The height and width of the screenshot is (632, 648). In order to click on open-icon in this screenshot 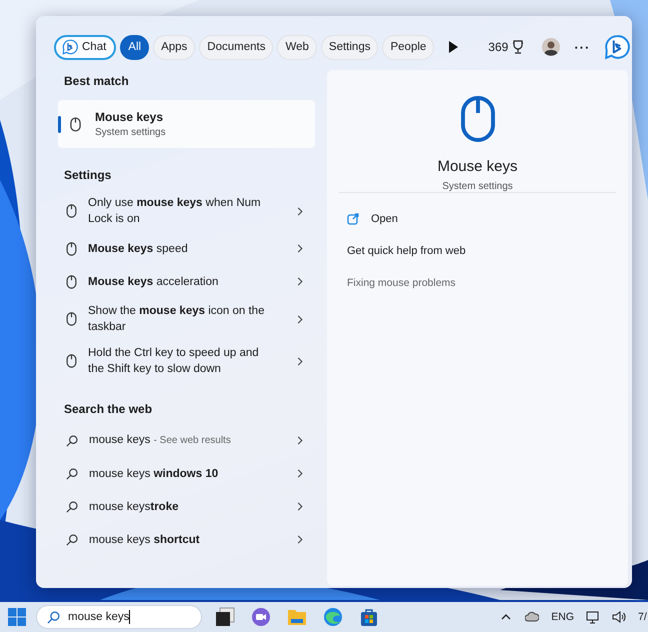, I will do `click(353, 219)`.